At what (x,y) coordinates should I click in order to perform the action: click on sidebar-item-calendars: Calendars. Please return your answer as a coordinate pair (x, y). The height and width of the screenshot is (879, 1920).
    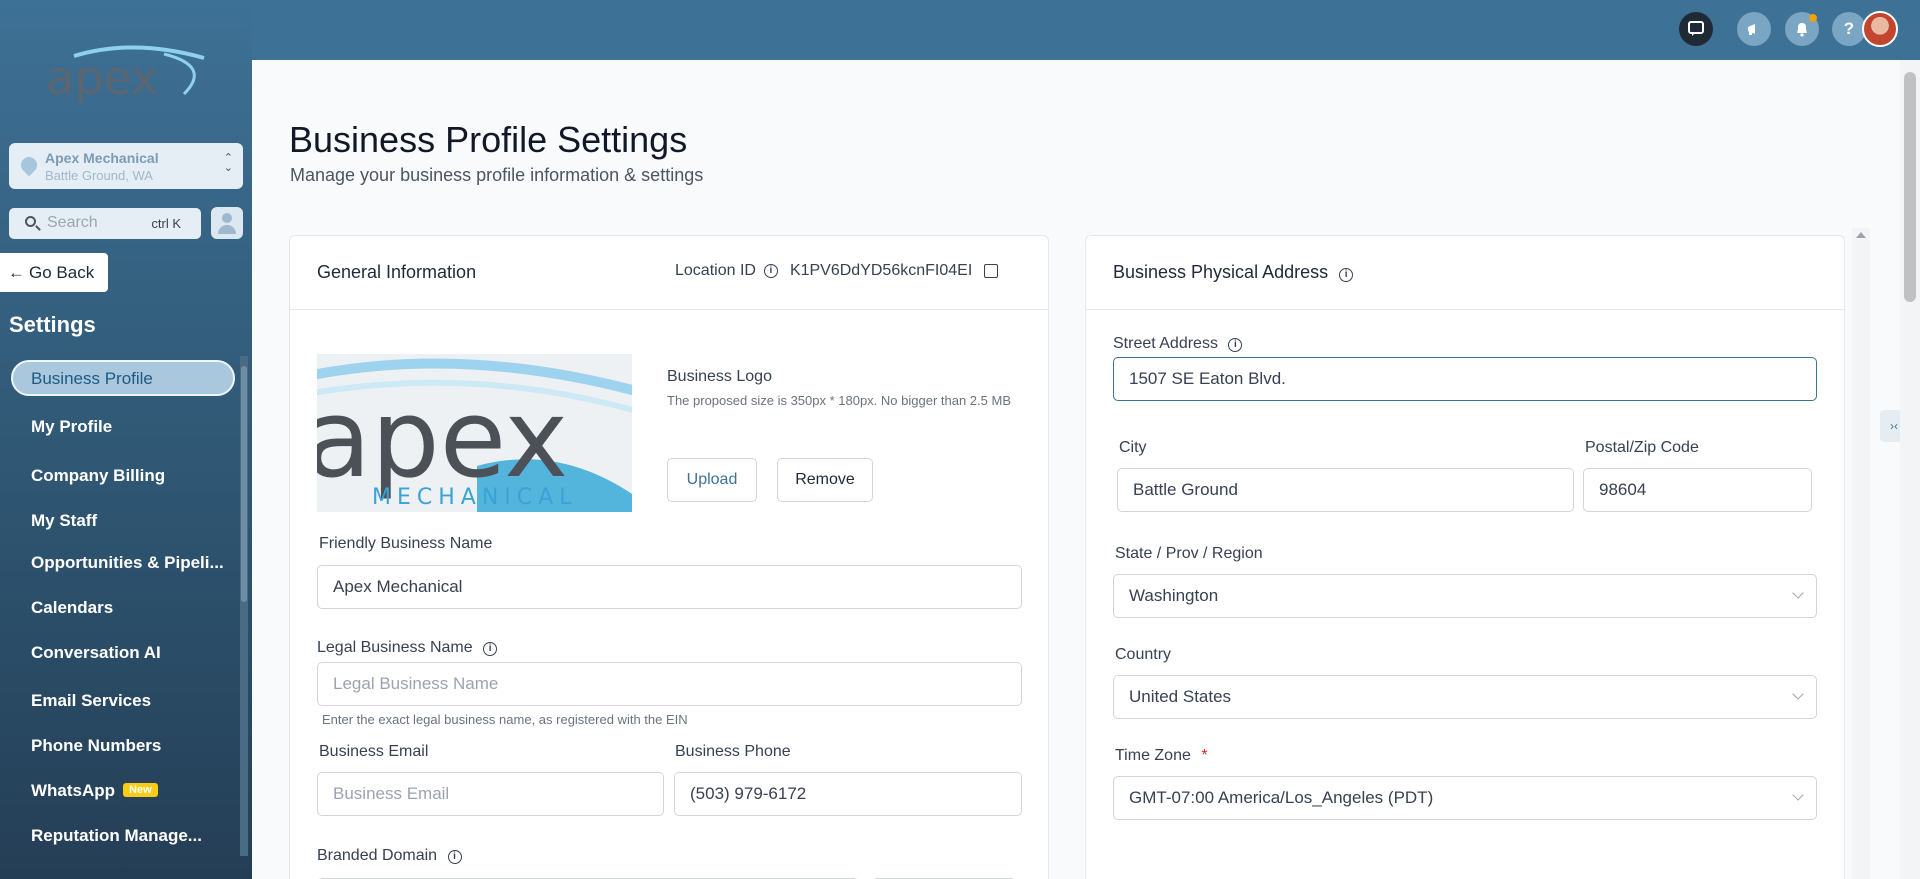
    Looking at the image, I should click on (72, 608).